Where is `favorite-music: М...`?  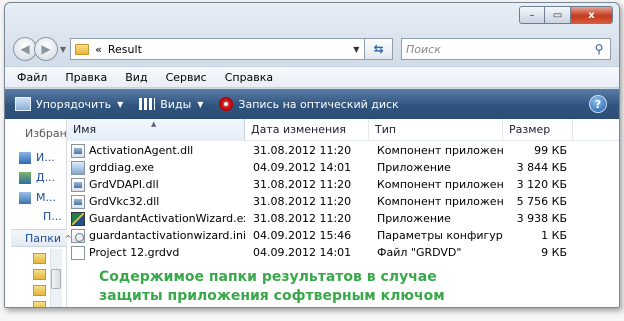
favorite-music: М... is located at coordinates (37, 197).